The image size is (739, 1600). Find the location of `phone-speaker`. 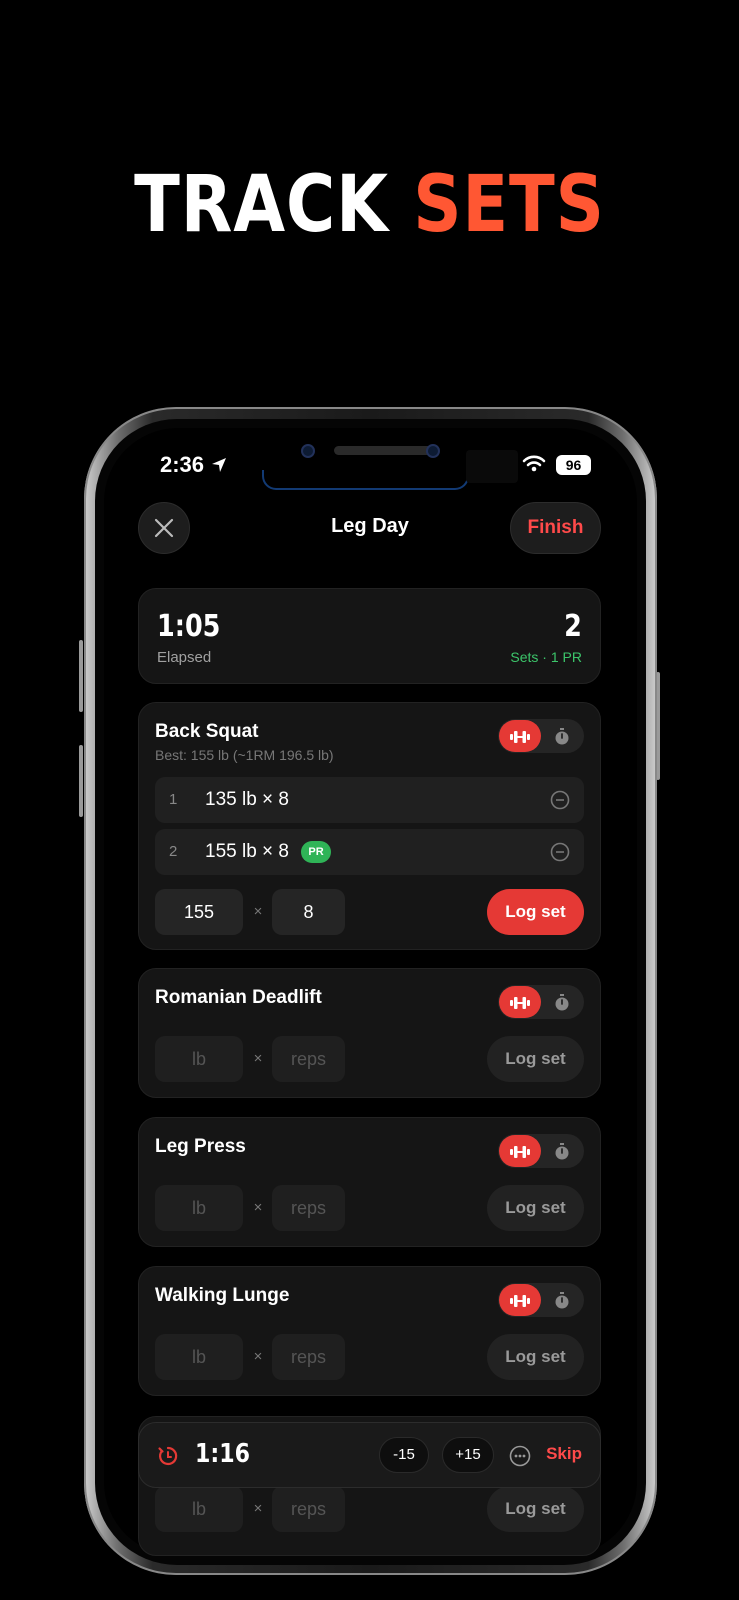

phone-speaker is located at coordinates (384, 450).